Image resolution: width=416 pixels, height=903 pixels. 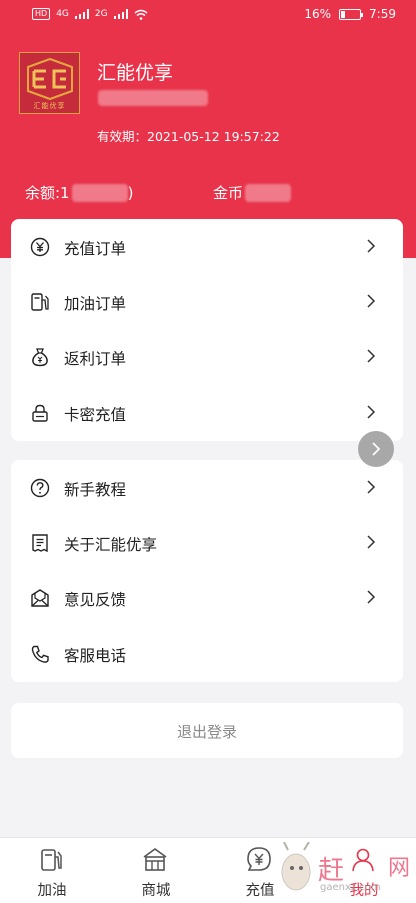 What do you see at coordinates (40, 413) in the screenshot?
I see `lock-icon` at bounding box center [40, 413].